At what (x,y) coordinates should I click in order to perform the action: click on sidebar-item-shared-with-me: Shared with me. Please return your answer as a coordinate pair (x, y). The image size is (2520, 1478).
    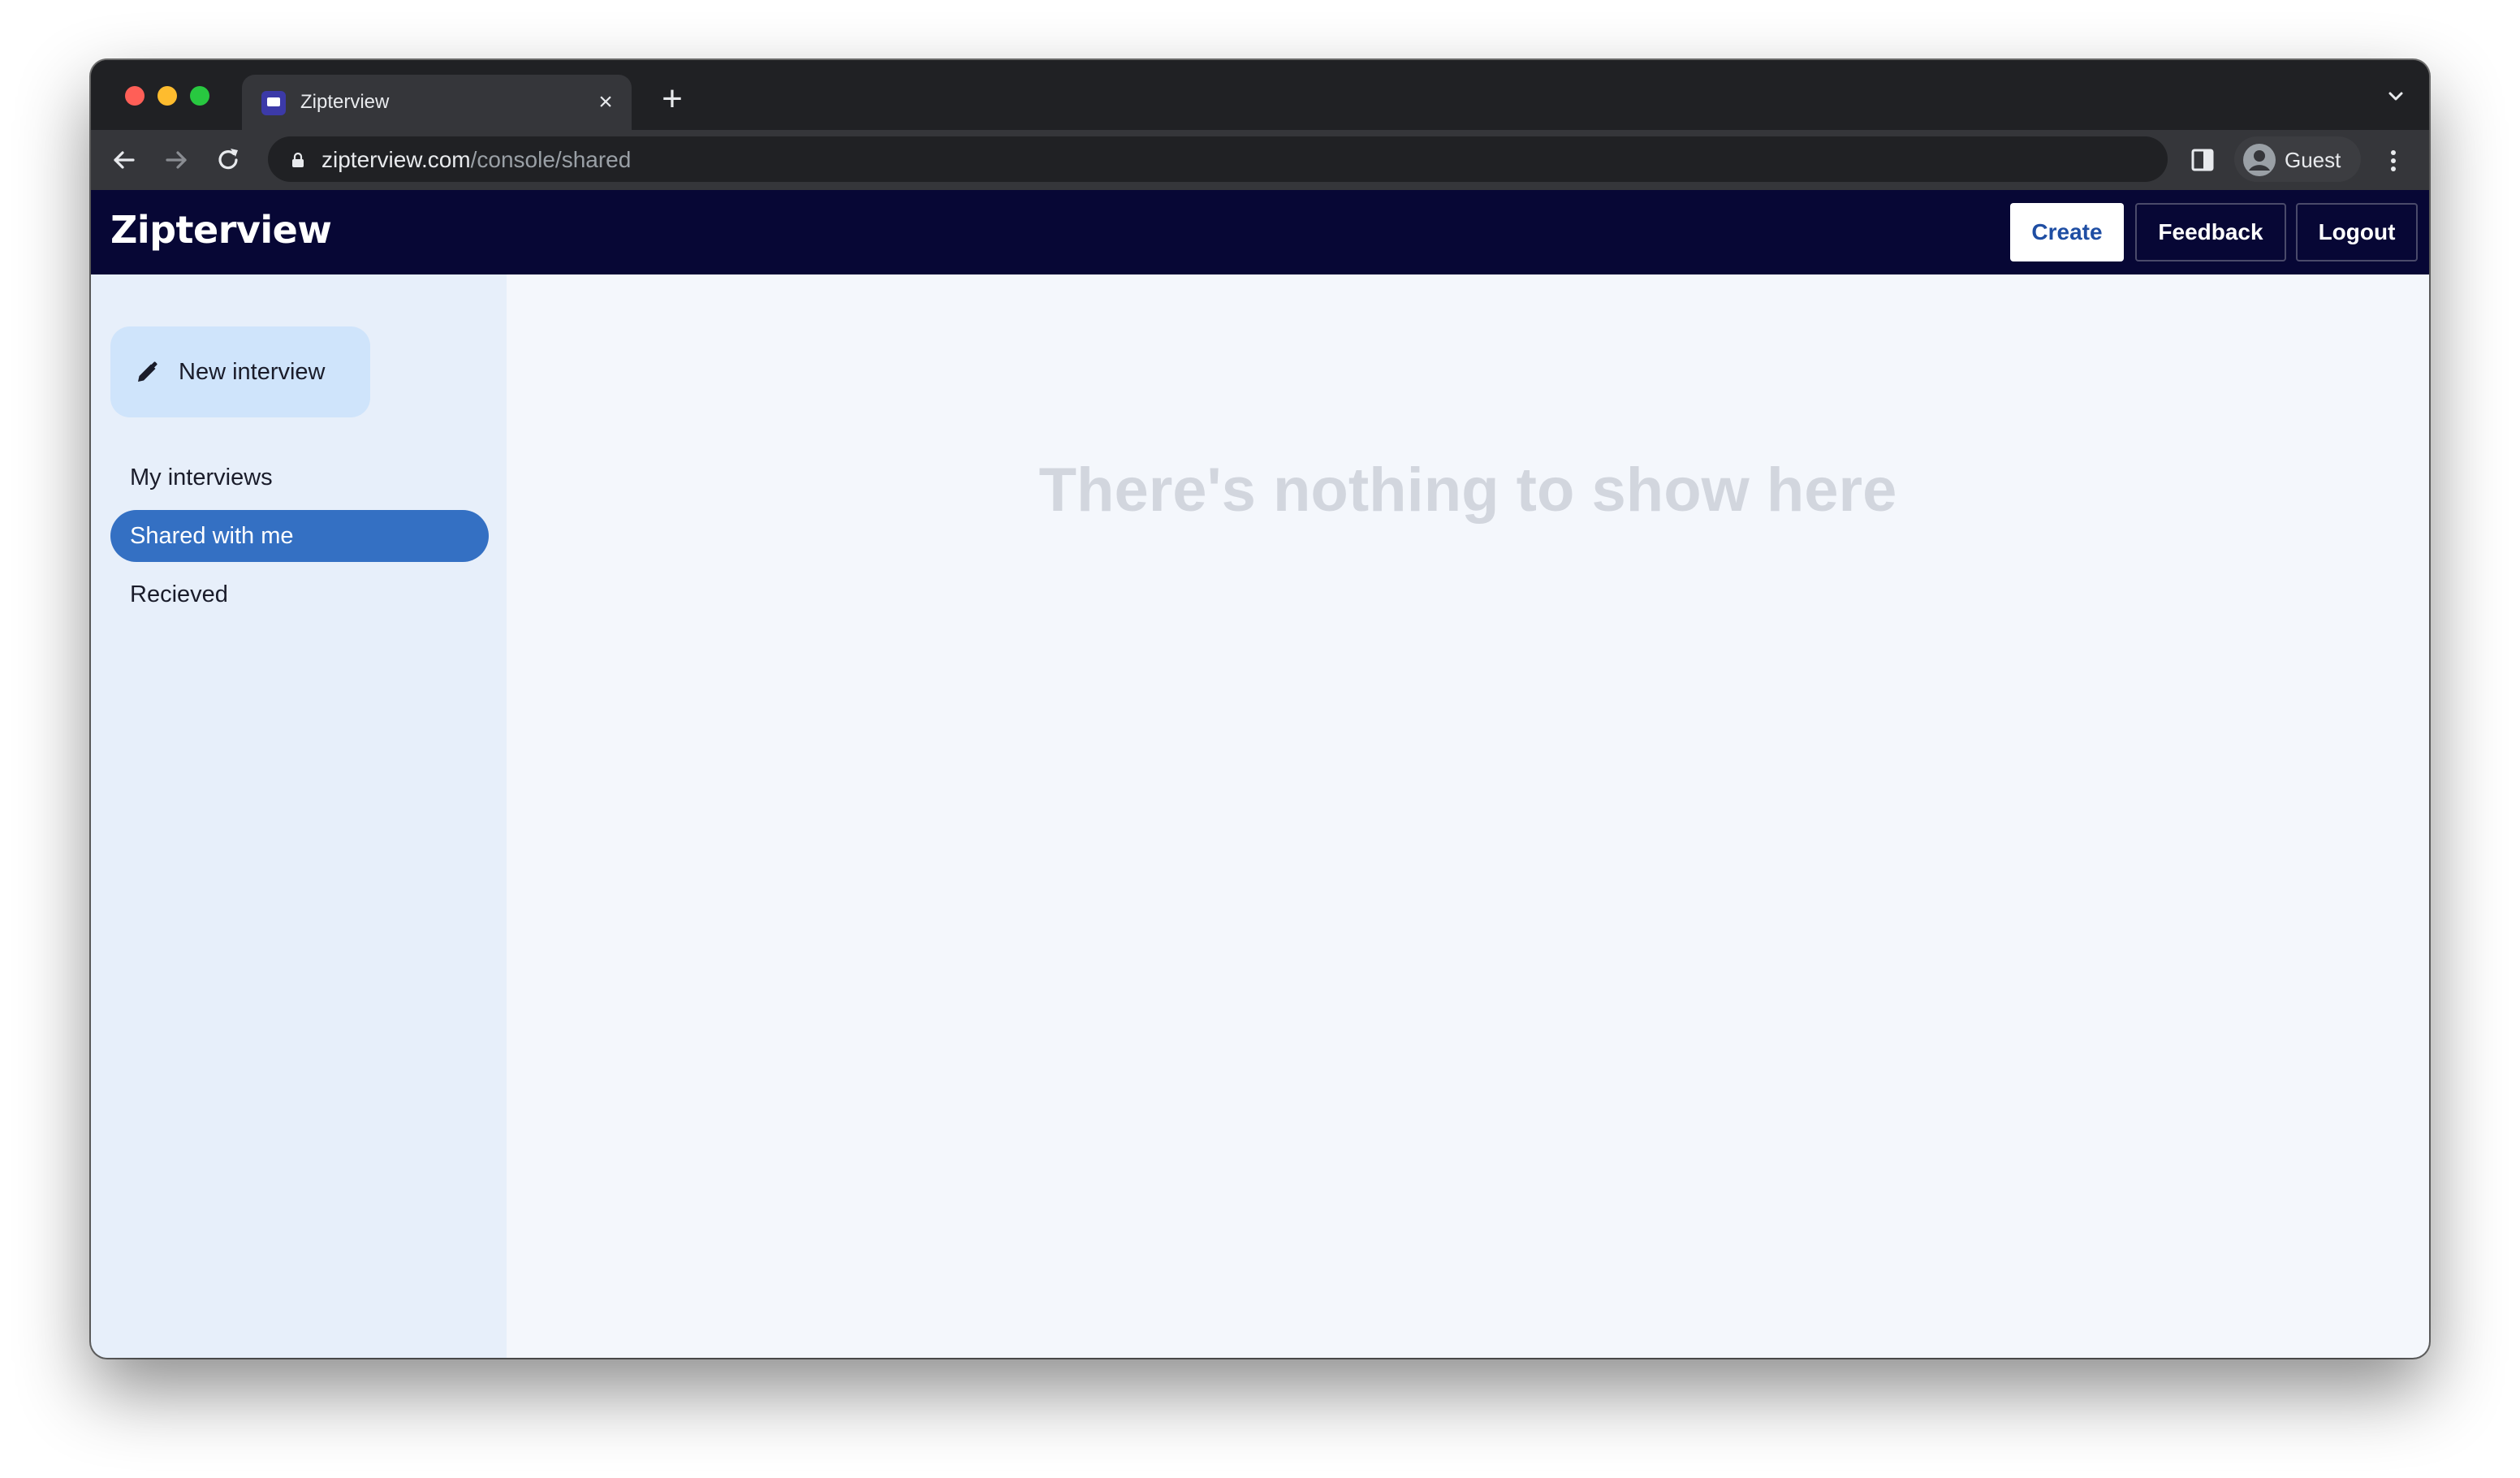
    Looking at the image, I should click on (299, 536).